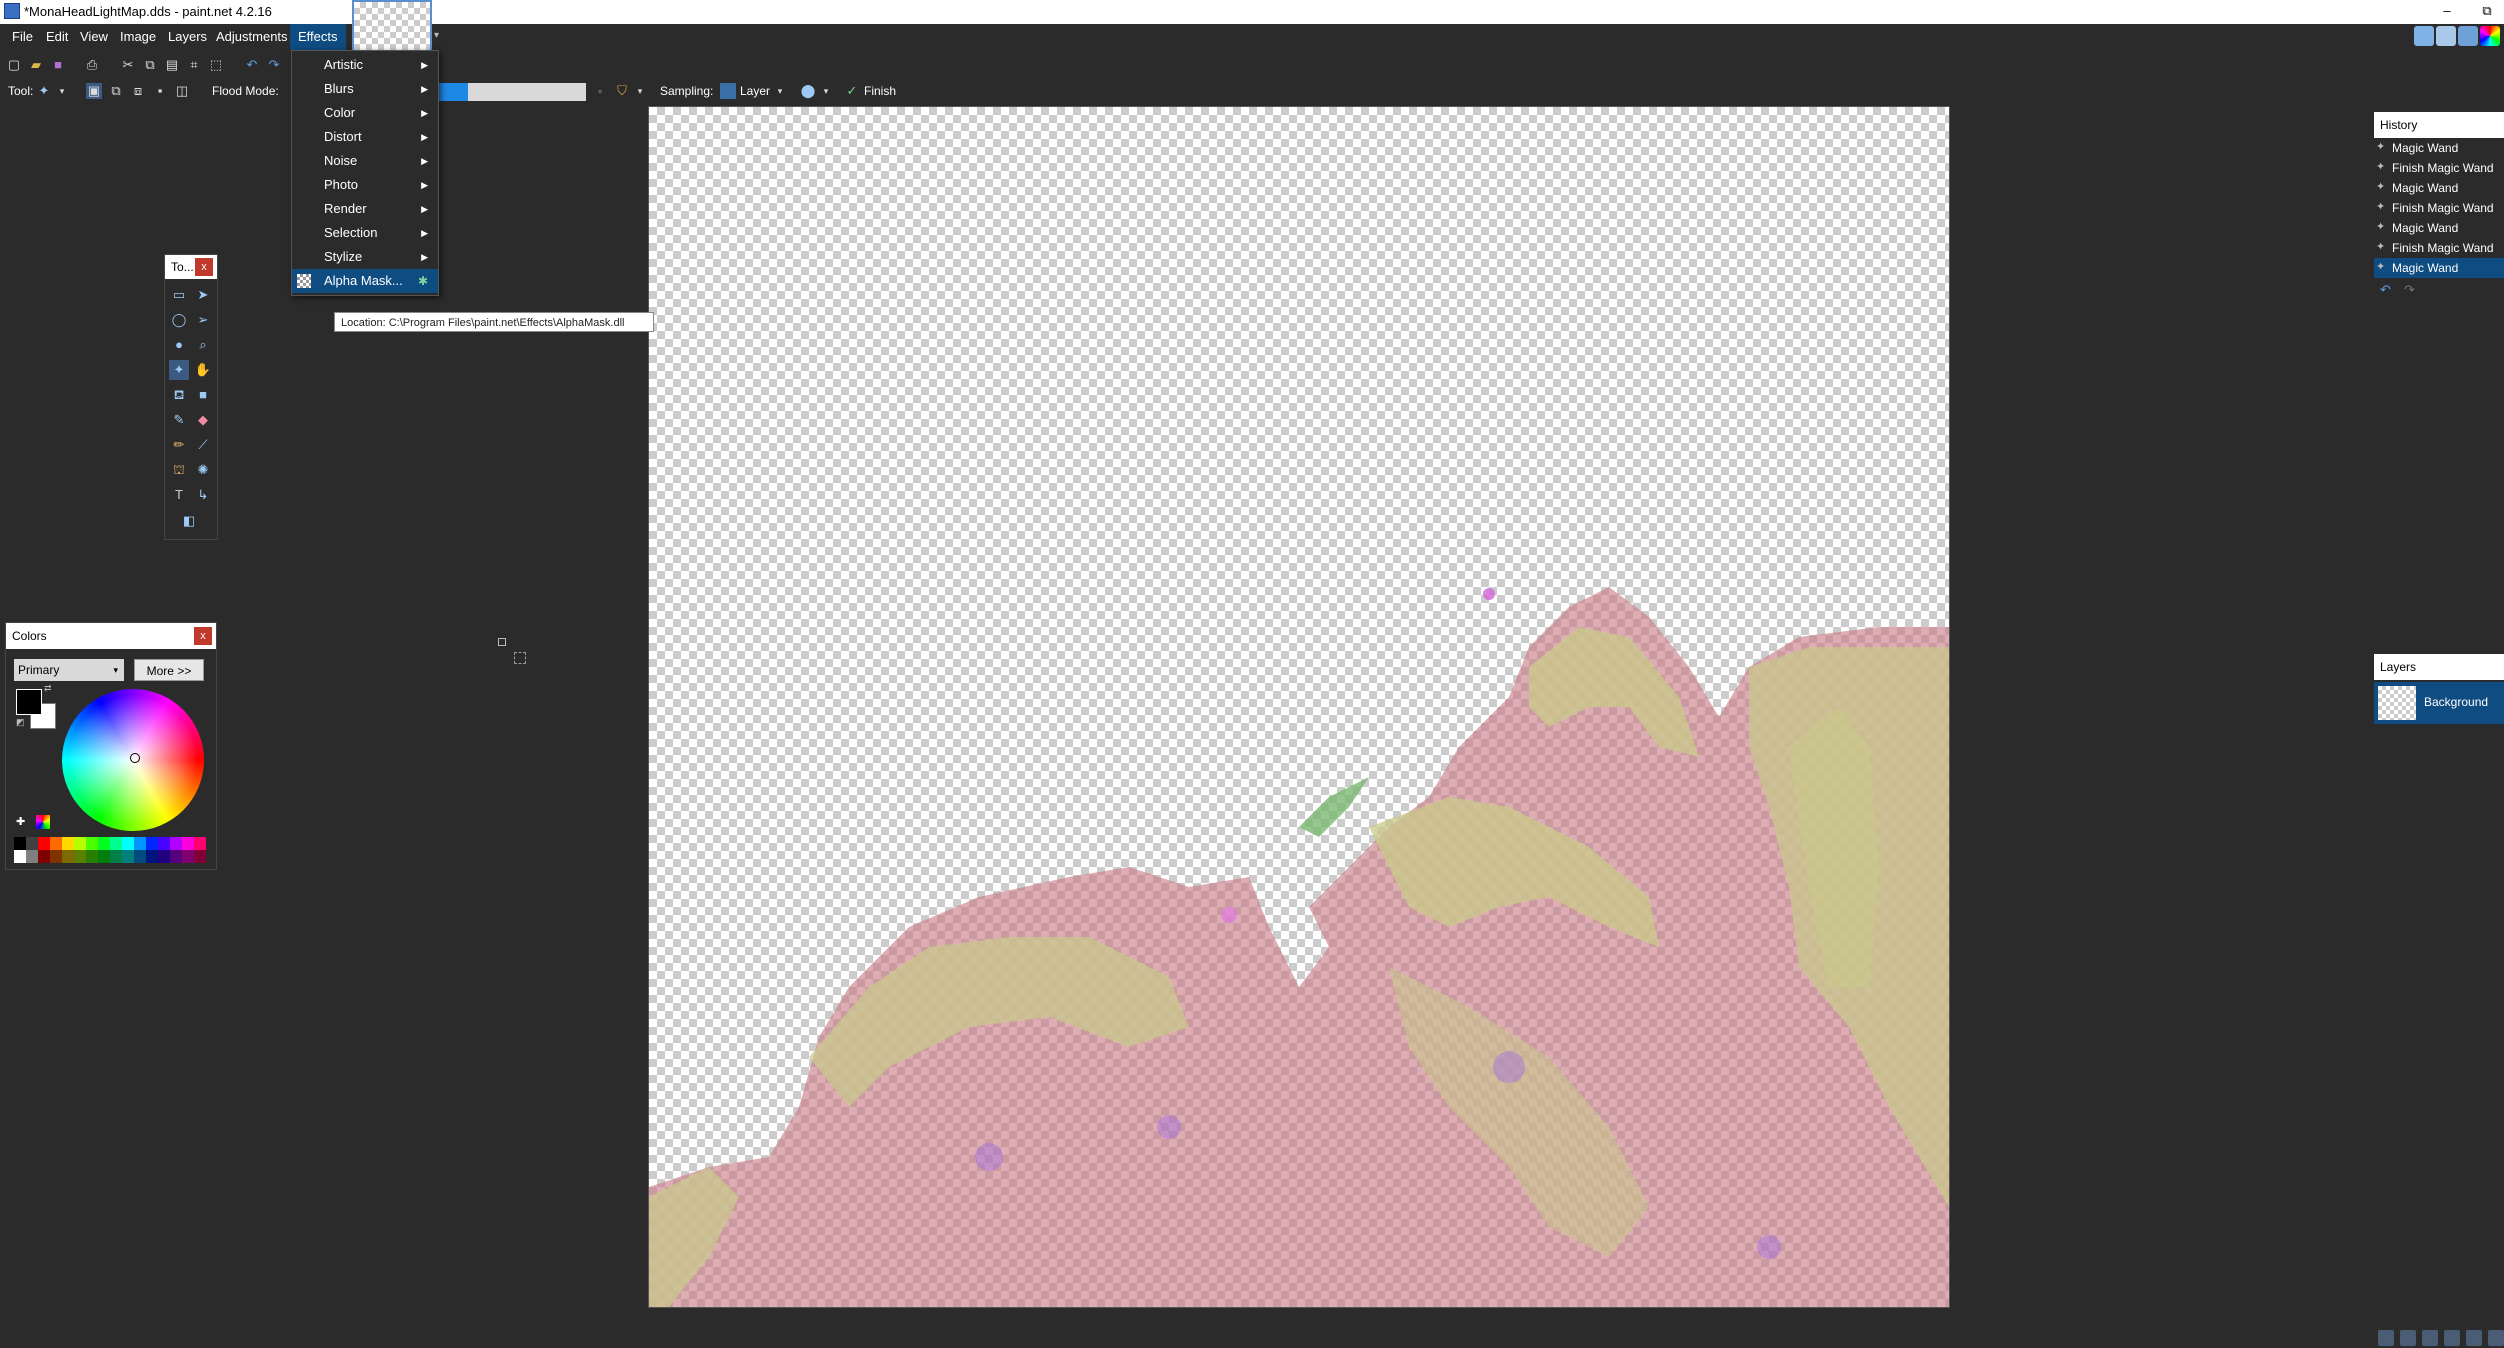 The height and width of the screenshot is (1348, 2504). I want to click on antialias-dropdown-icon: ▾, so click(640, 91).